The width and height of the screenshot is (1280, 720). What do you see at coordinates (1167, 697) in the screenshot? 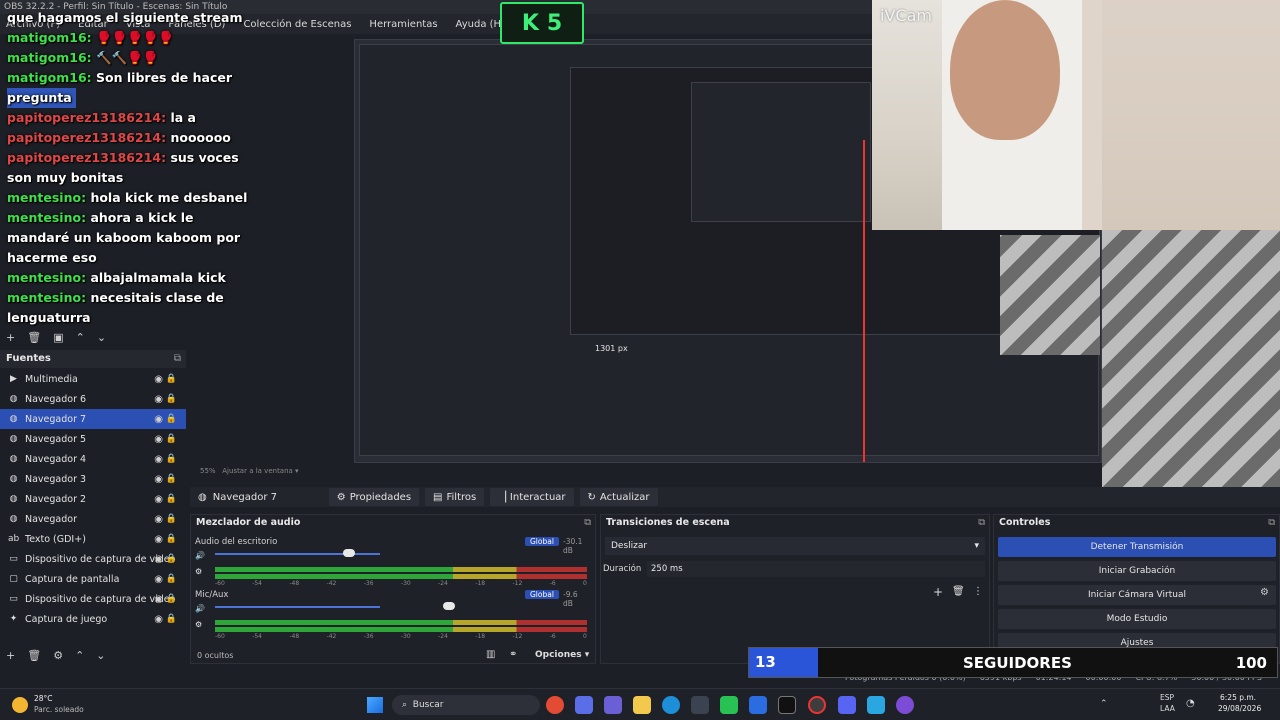
I see `lang-indicator: ESP` at bounding box center [1167, 697].